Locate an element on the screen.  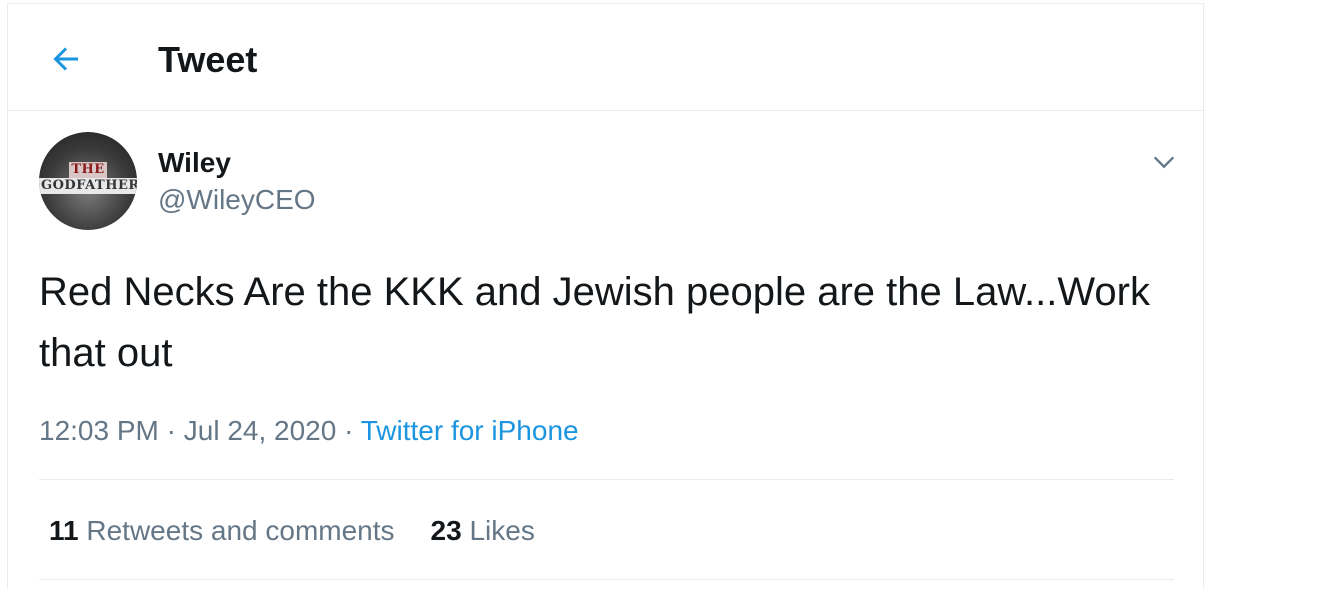
tweet-menu-button is located at coordinates (1164, 162).